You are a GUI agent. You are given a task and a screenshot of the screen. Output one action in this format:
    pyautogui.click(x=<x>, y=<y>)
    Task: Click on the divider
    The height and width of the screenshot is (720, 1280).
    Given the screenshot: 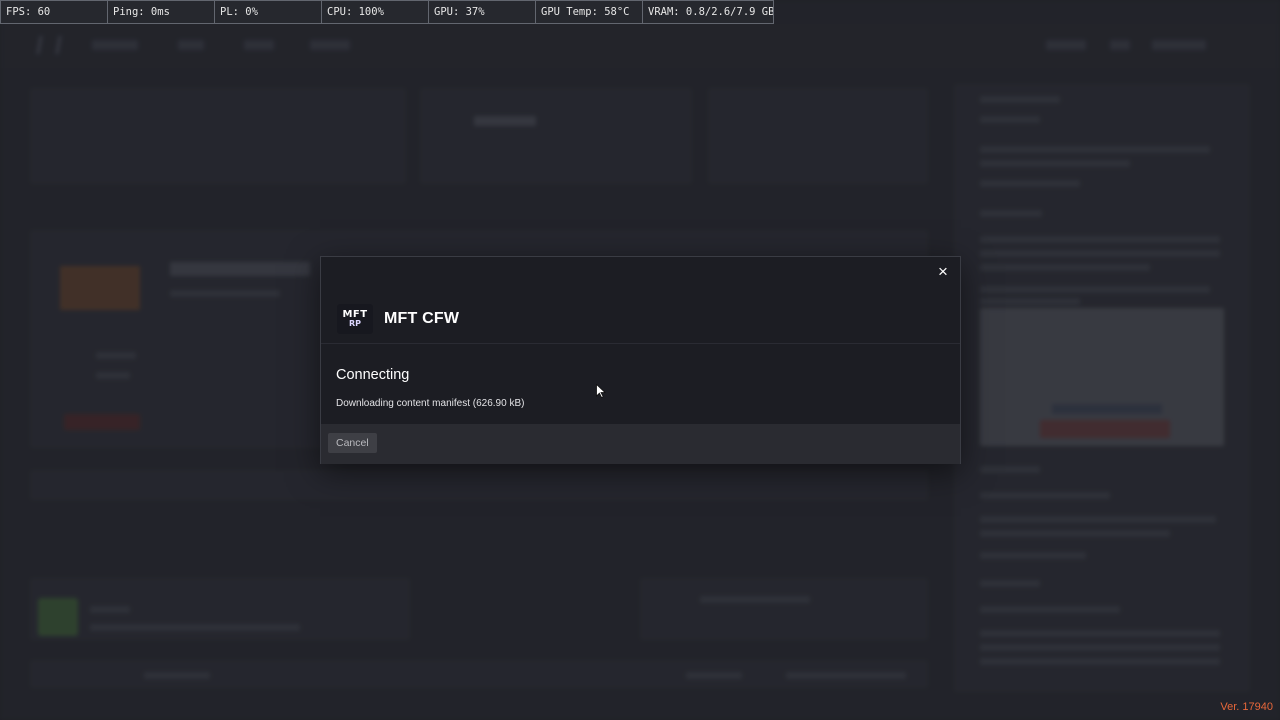 What is the action you would take?
    pyautogui.click(x=640, y=343)
    